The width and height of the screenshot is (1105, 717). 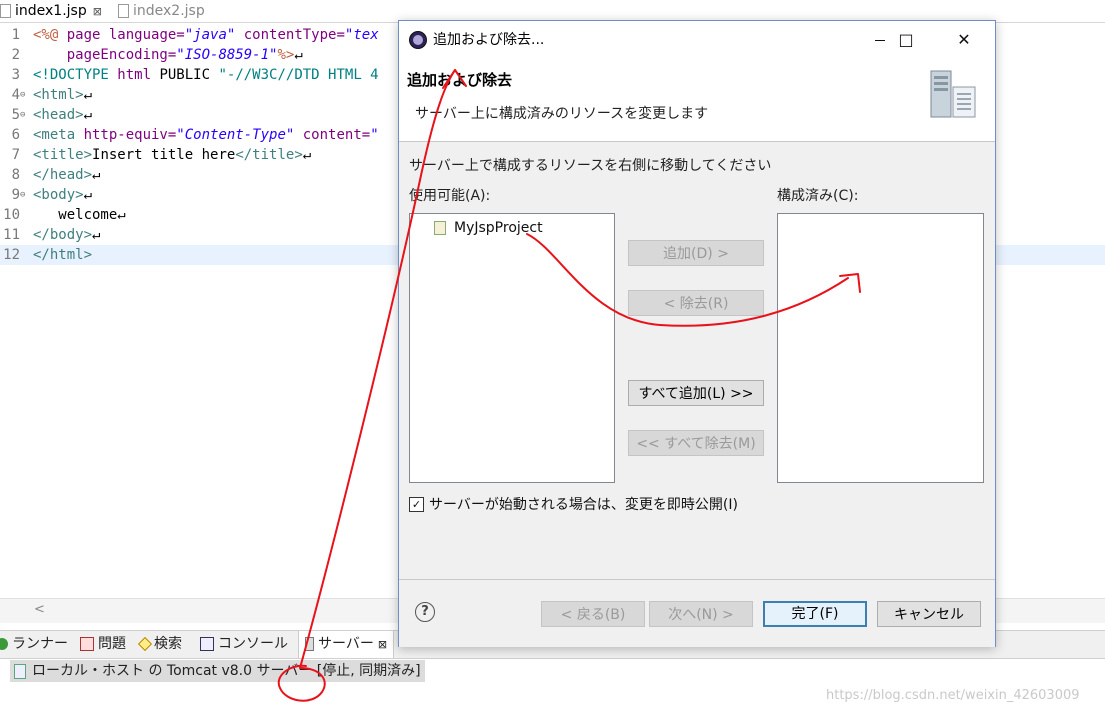 What do you see at coordinates (112, 644) in the screenshot?
I see `tab-label: 問題` at bounding box center [112, 644].